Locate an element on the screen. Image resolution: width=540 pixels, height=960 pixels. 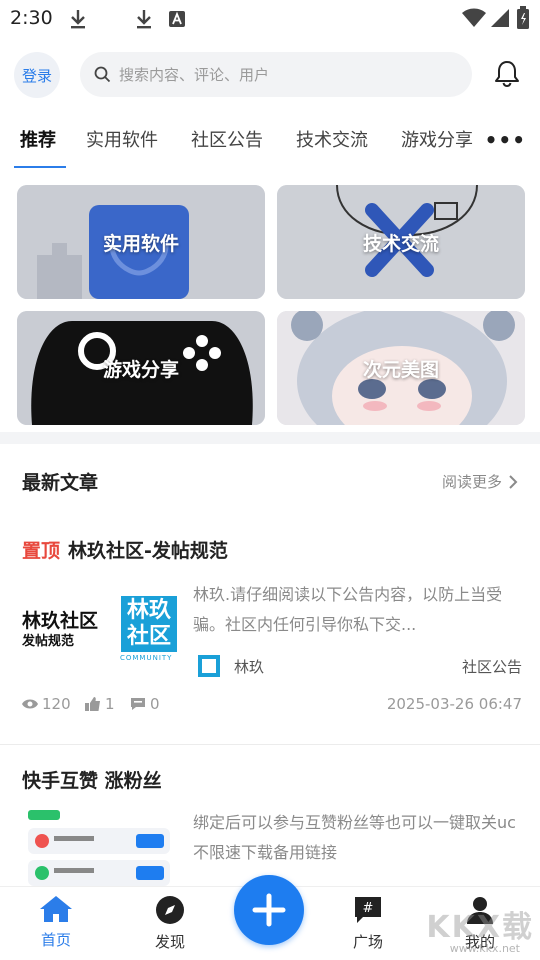
more-icon: ••• is located at coordinates (505, 140).